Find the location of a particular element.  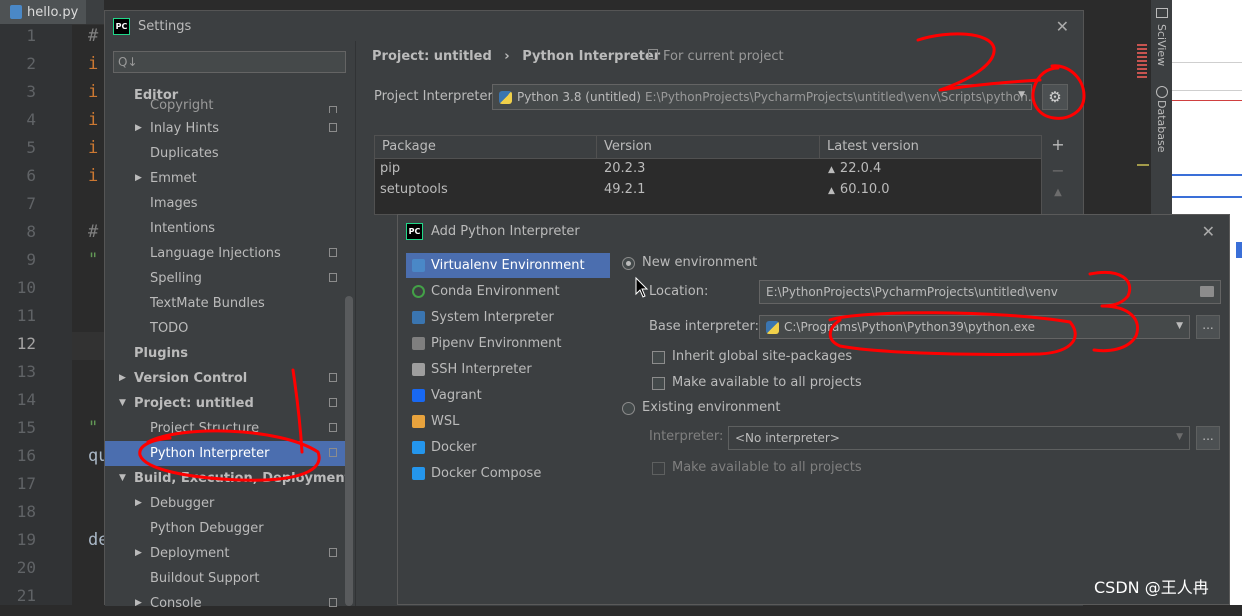

environment-type-item: Docker Compose is located at coordinates (508, 473).